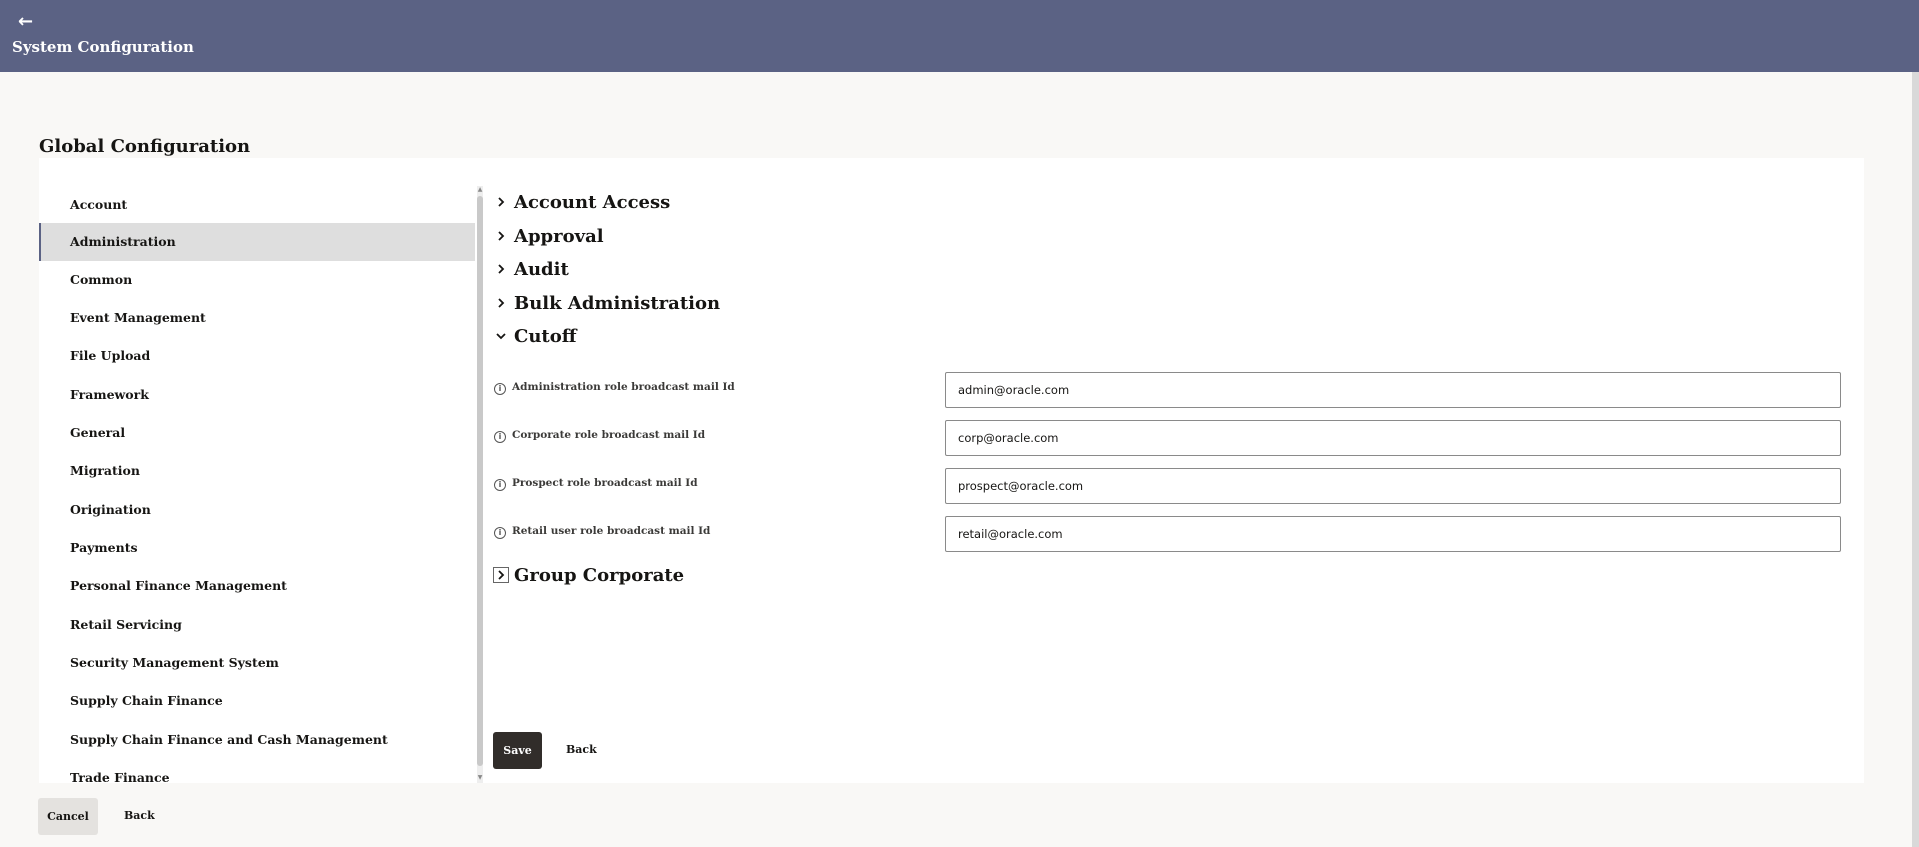 The height and width of the screenshot is (847, 1919). Describe the element at coordinates (257, 318) in the screenshot. I see `sidebar-item-event-management: Event Management` at that location.